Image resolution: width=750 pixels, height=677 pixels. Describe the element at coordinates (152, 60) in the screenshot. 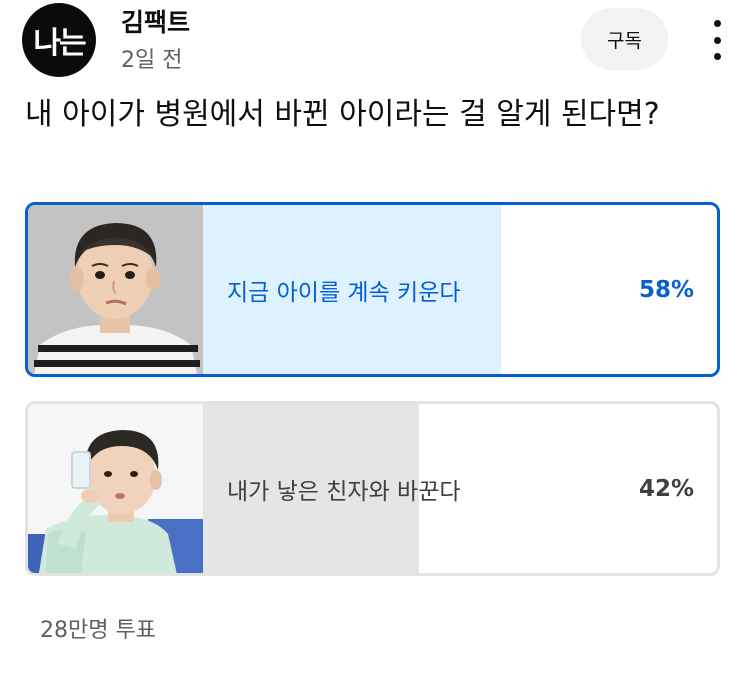

I see `post-timestamp: 2일 전` at that location.